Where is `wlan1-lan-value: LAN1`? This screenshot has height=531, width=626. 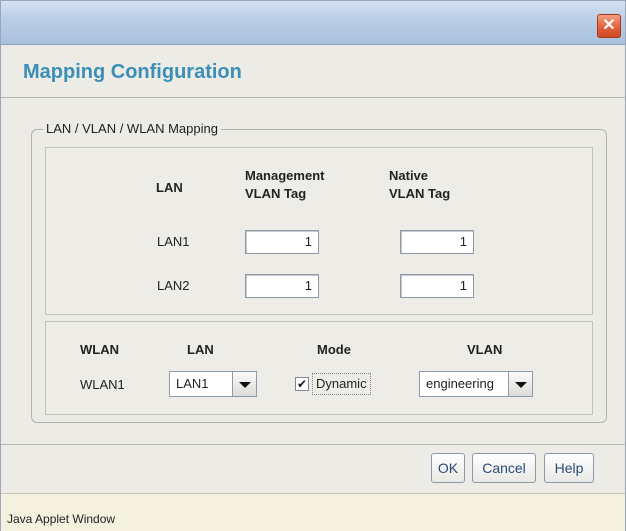 wlan1-lan-value: LAN1 is located at coordinates (192, 383).